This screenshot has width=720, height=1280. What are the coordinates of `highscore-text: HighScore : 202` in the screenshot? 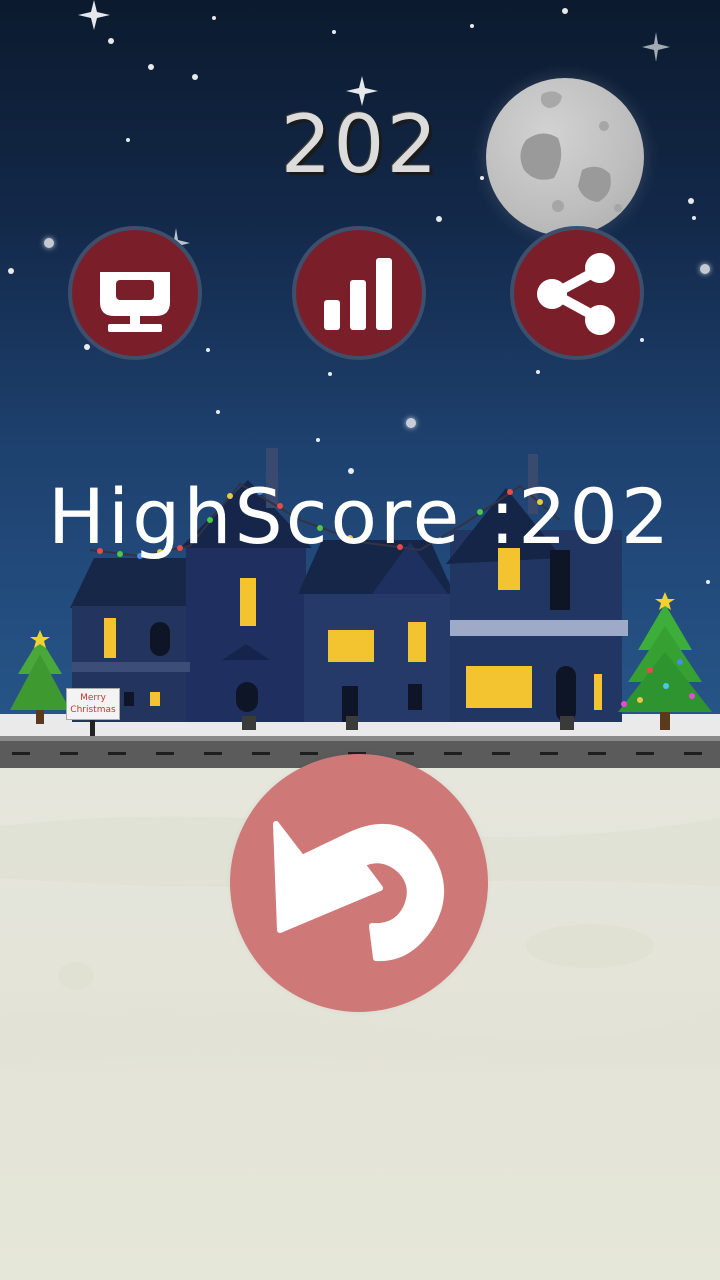 It's located at (360, 516).